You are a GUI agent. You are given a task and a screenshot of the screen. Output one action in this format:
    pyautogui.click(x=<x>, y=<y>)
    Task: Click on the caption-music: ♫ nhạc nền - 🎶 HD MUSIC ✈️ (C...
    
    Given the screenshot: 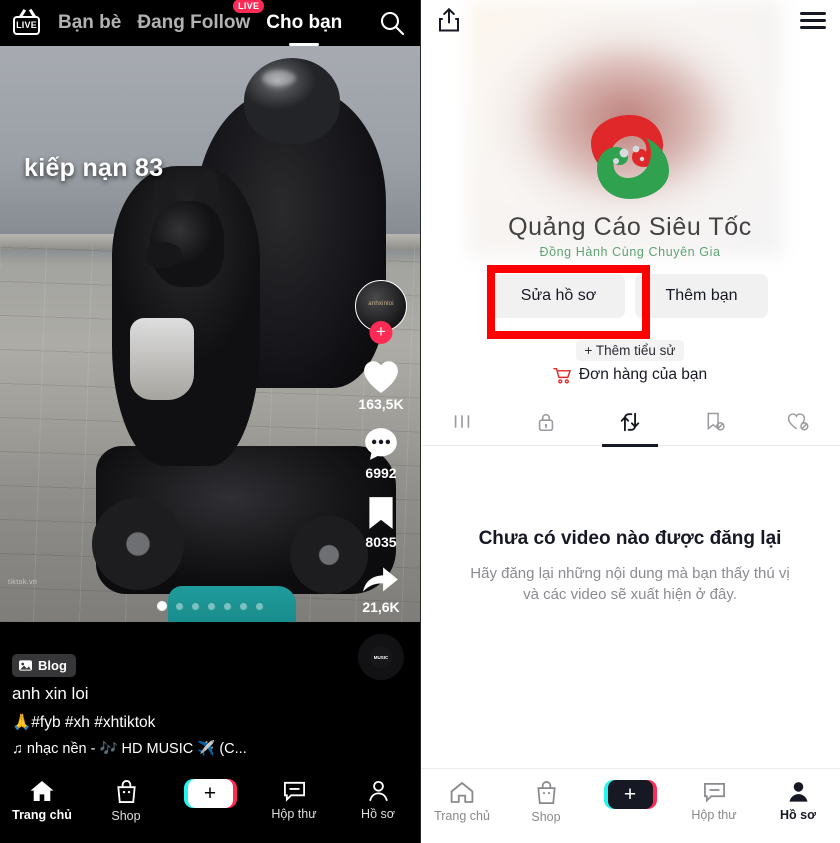 What is the action you would take?
    pyautogui.click(x=175, y=748)
    